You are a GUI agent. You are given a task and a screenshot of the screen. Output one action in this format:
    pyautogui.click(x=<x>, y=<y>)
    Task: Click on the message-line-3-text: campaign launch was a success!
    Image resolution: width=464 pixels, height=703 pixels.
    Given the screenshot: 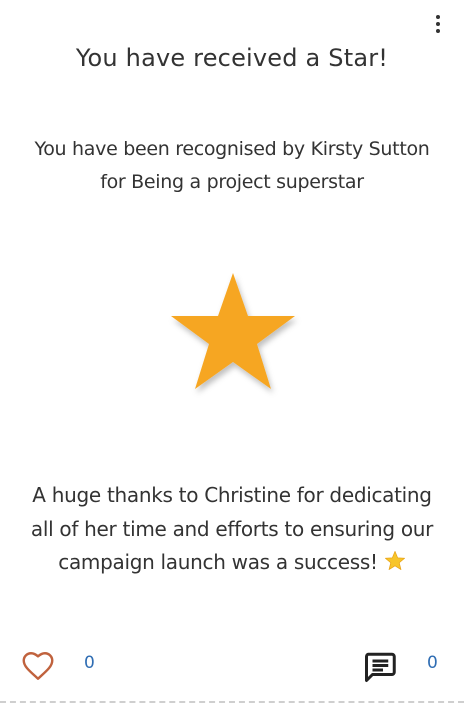 What is the action you would take?
    pyautogui.click(x=218, y=562)
    